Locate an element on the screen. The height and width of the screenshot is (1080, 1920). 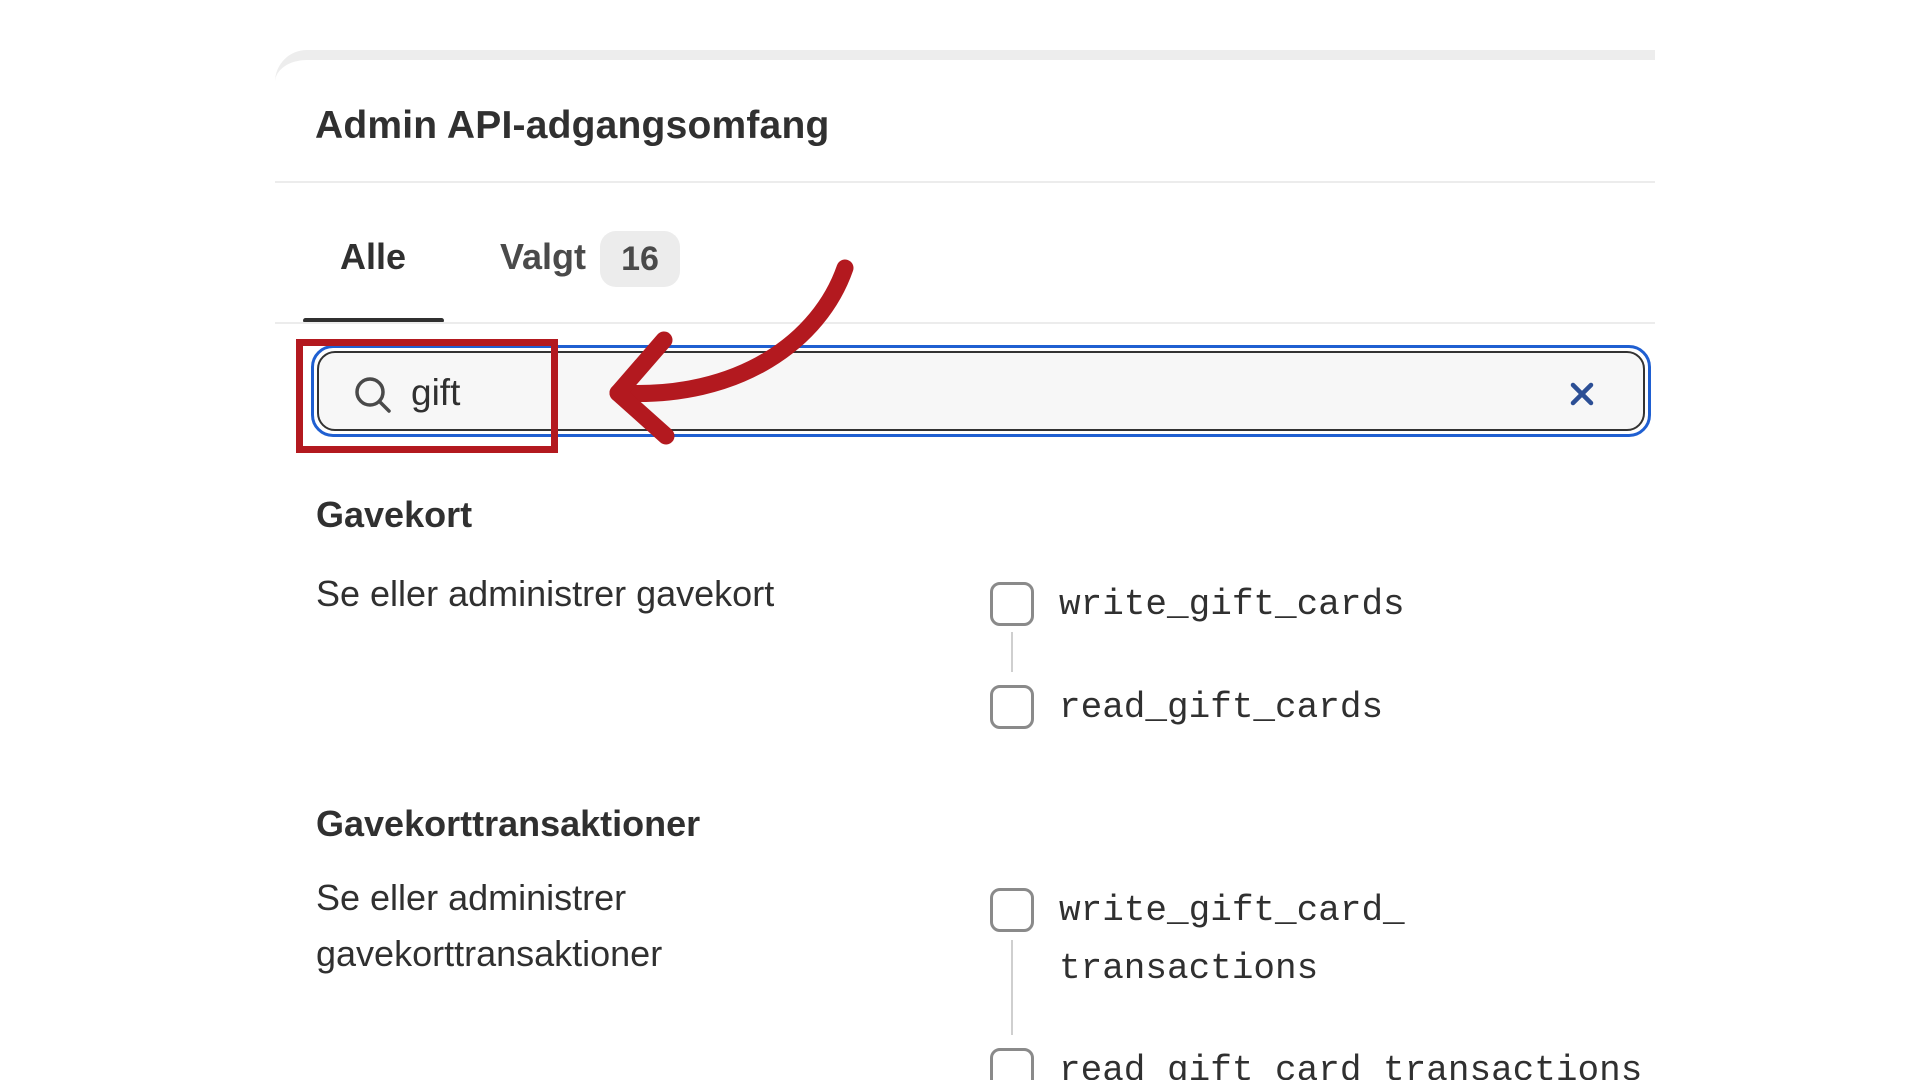
scope-read-gift-cards: read_gift_cards is located at coordinates (1186, 711).